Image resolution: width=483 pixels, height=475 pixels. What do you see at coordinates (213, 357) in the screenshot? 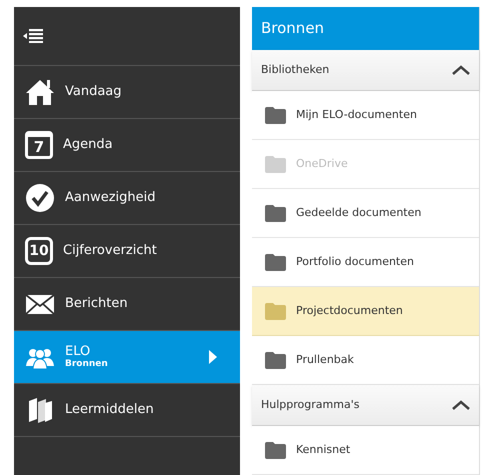
I see `caret-icon` at bounding box center [213, 357].